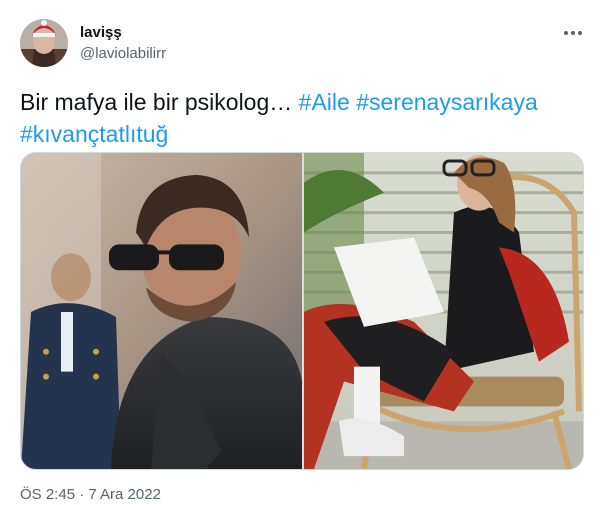  What do you see at coordinates (573, 33) in the screenshot?
I see `more-dots-icon` at bounding box center [573, 33].